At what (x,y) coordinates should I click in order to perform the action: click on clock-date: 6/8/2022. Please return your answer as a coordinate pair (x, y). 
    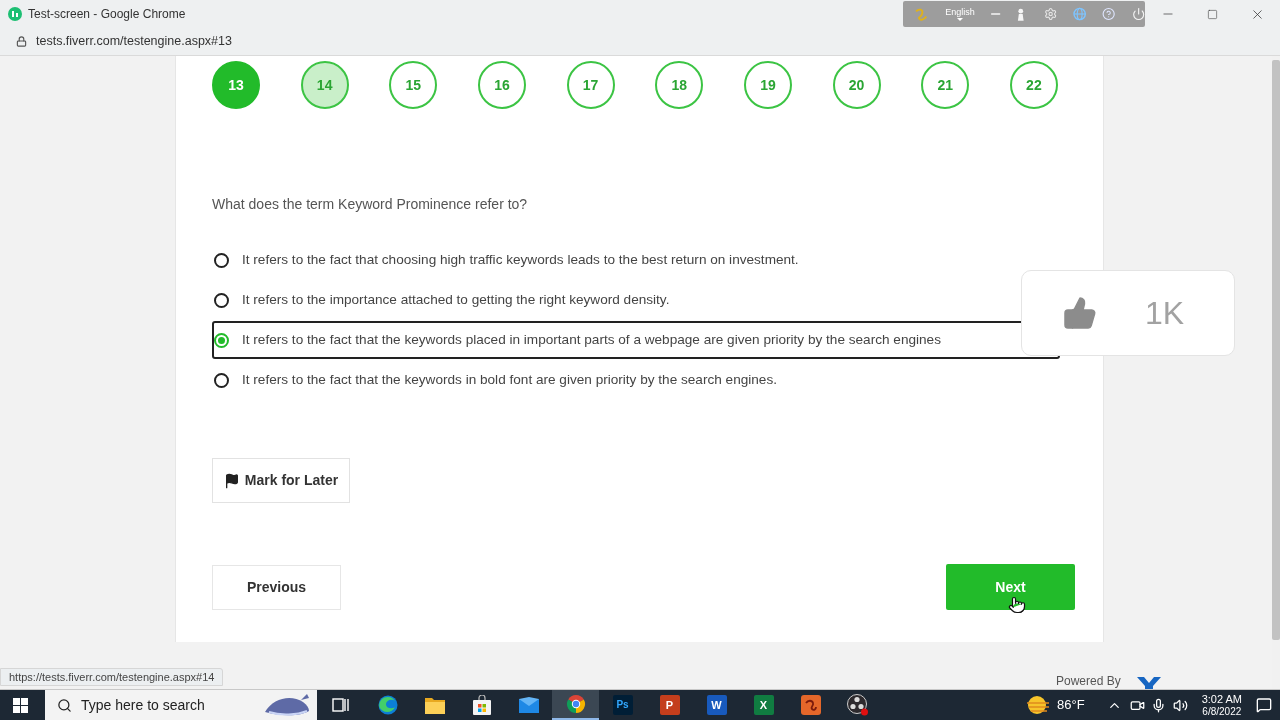
    Looking at the image, I should click on (1222, 711).